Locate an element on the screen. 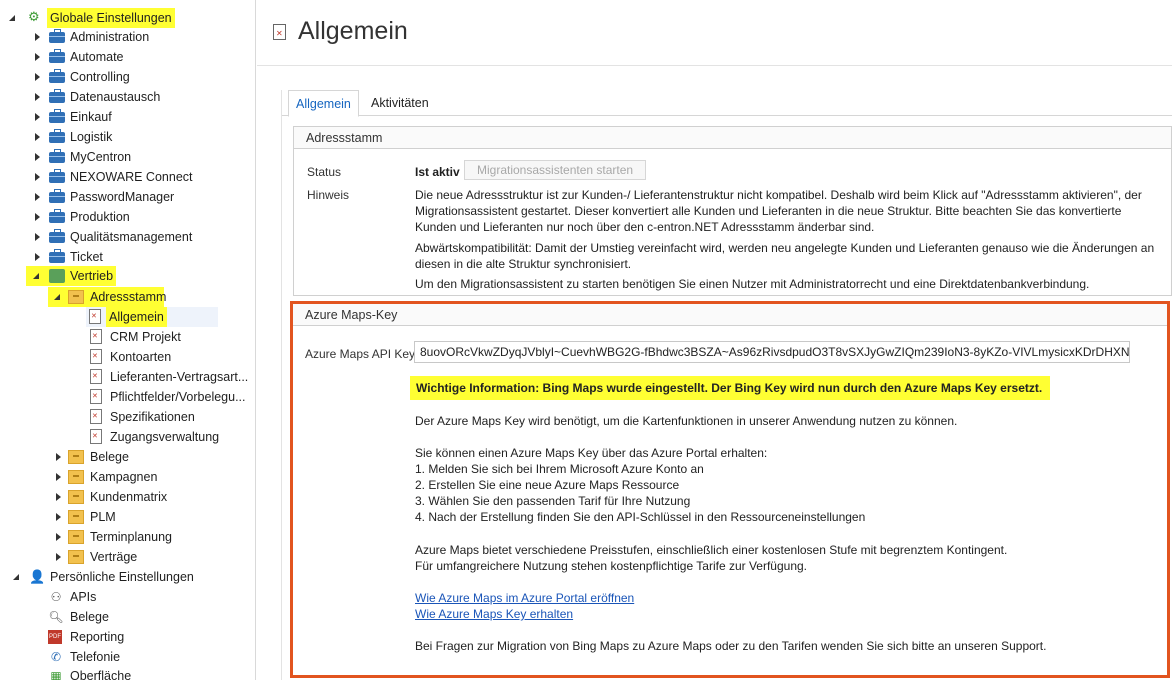  tree-item-label: Zugangsverwaltung is located at coordinates (165, 437).